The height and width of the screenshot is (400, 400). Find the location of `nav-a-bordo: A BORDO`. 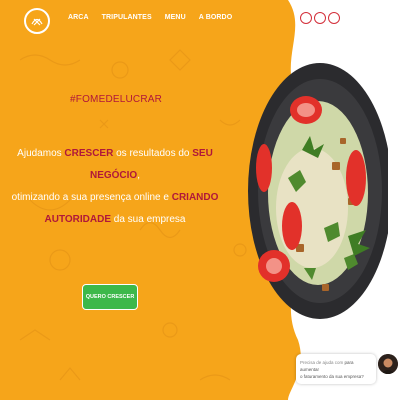

nav-a-bordo: A BORDO is located at coordinates (216, 17).